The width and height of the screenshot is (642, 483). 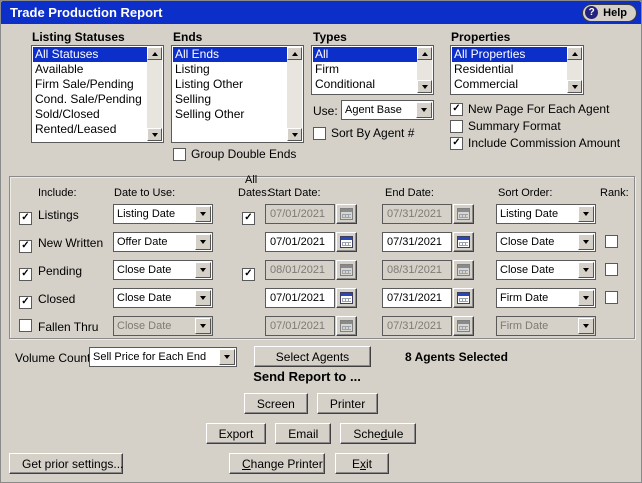 What do you see at coordinates (387, 110) in the screenshot?
I see `use-select: Agent Base` at bounding box center [387, 110].